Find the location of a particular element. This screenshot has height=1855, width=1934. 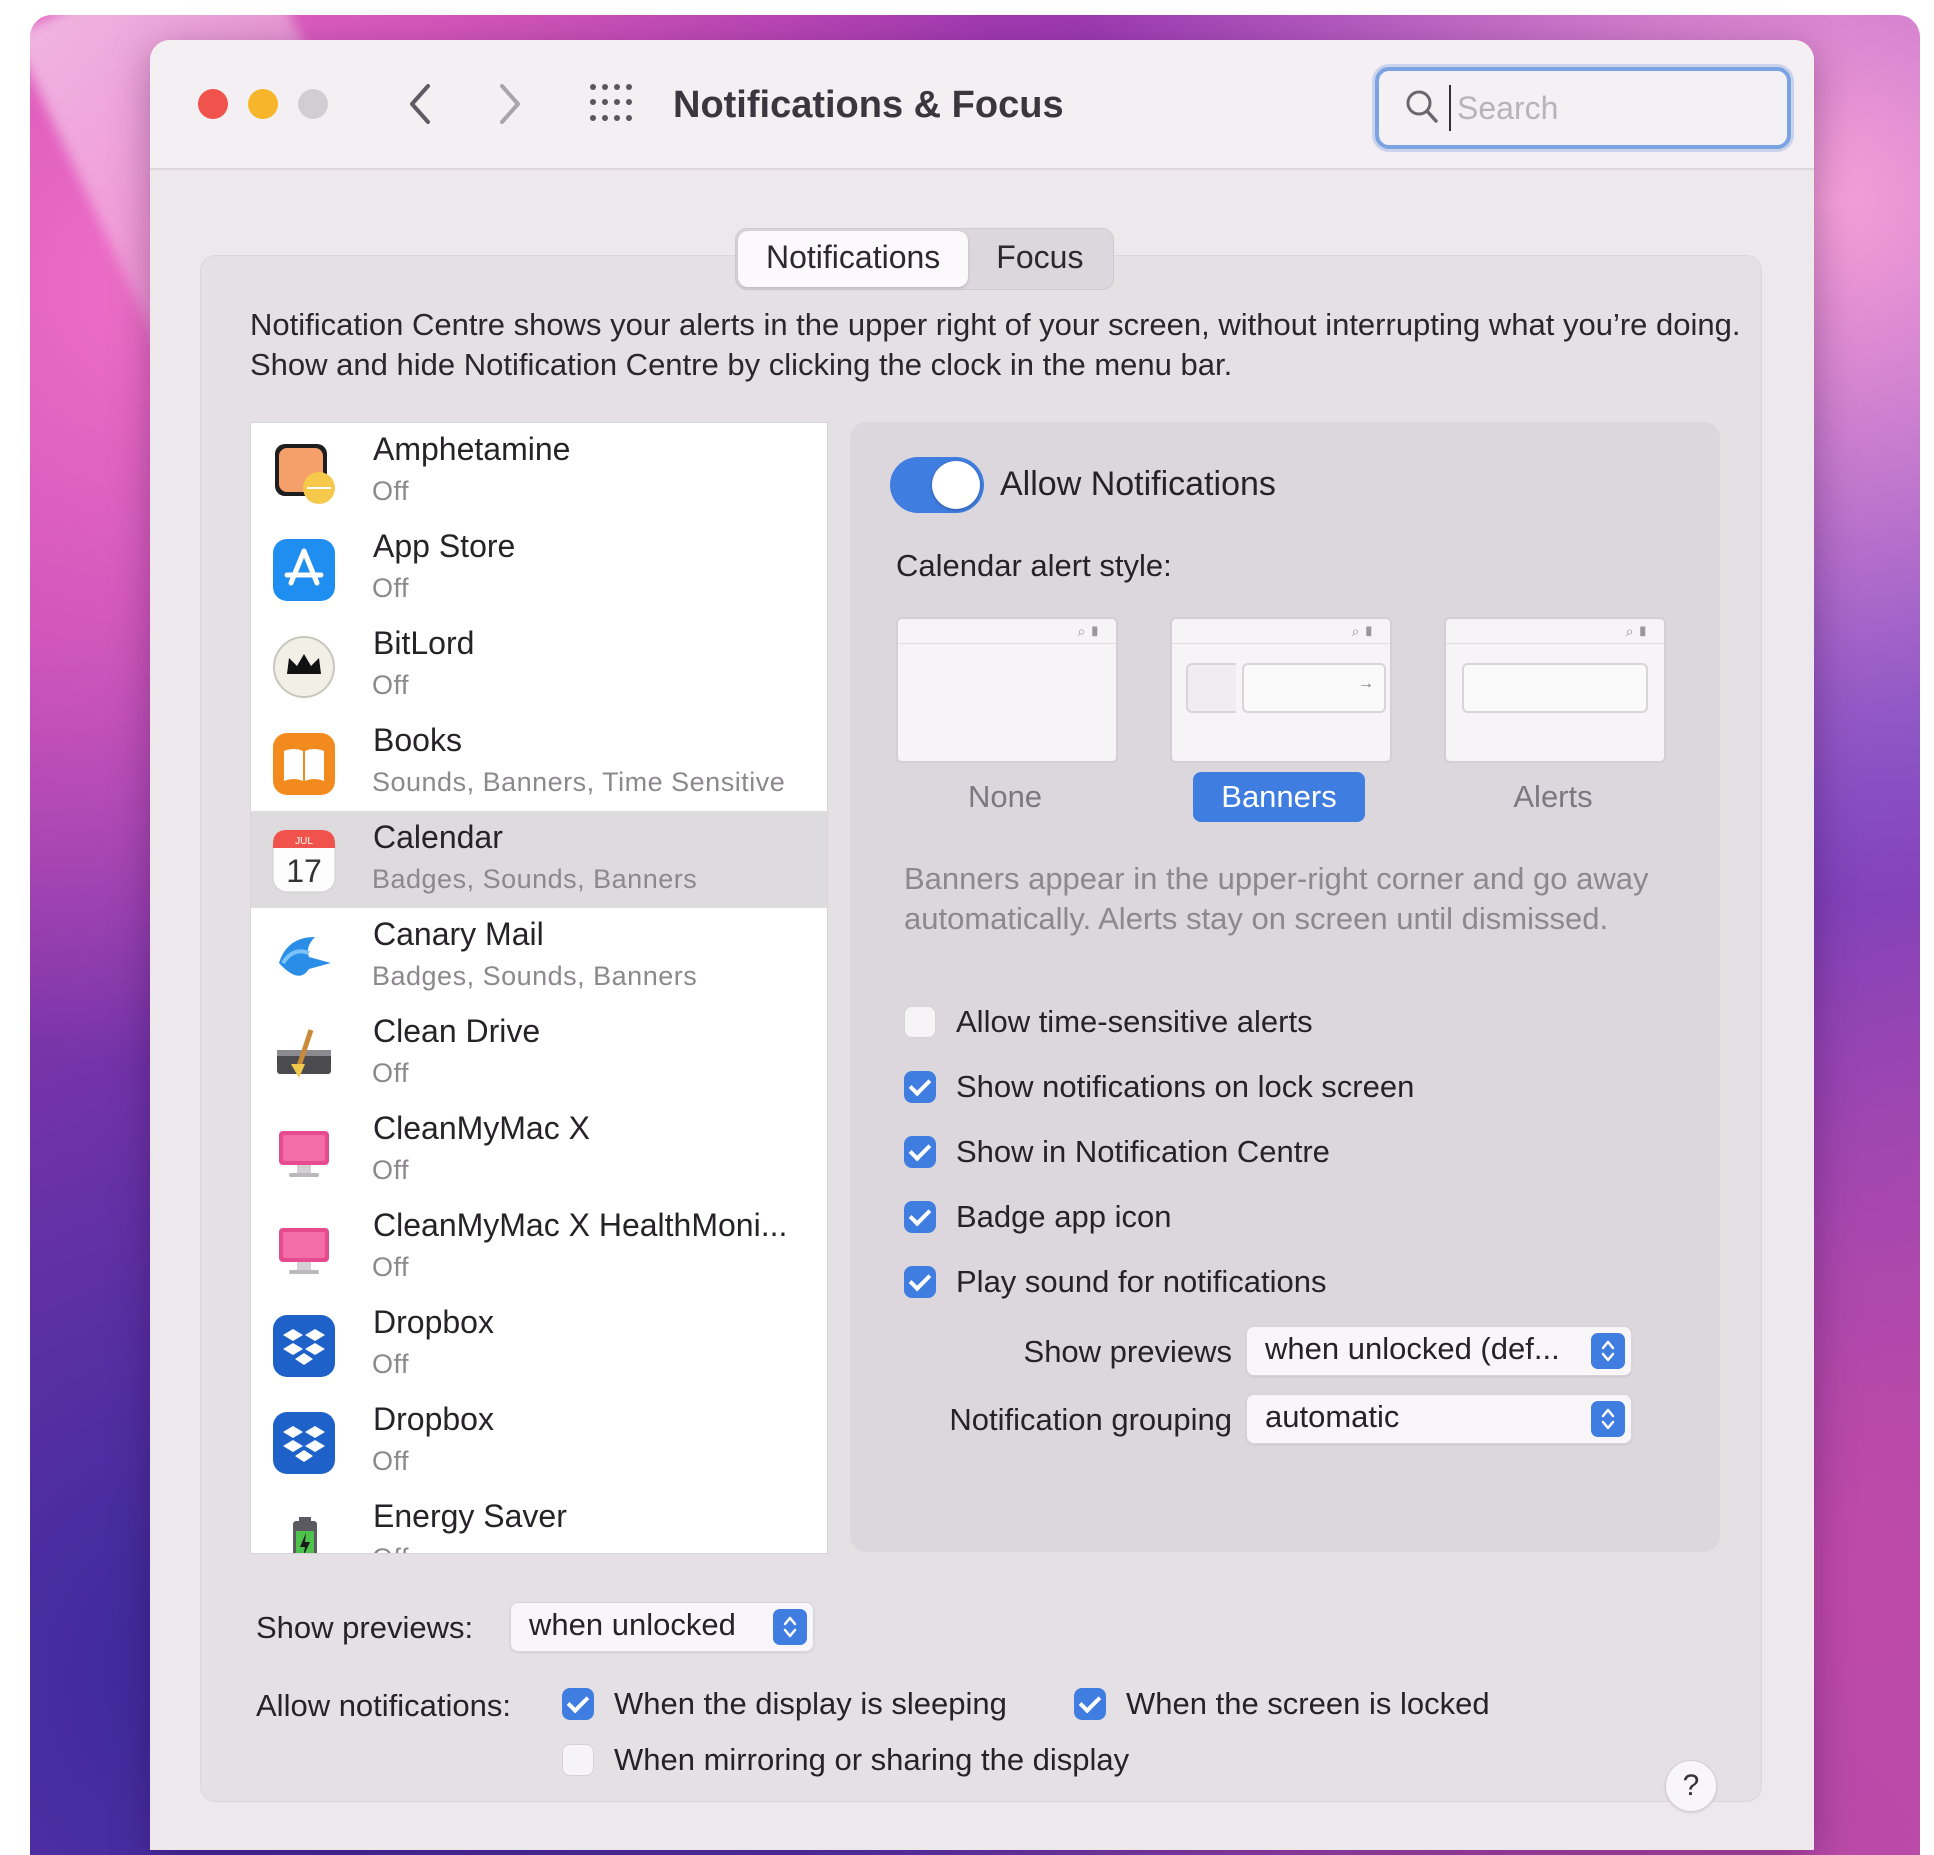

list-item-cleanmymac: CleanMyMac X Off is located at coordinates (539, 1150).